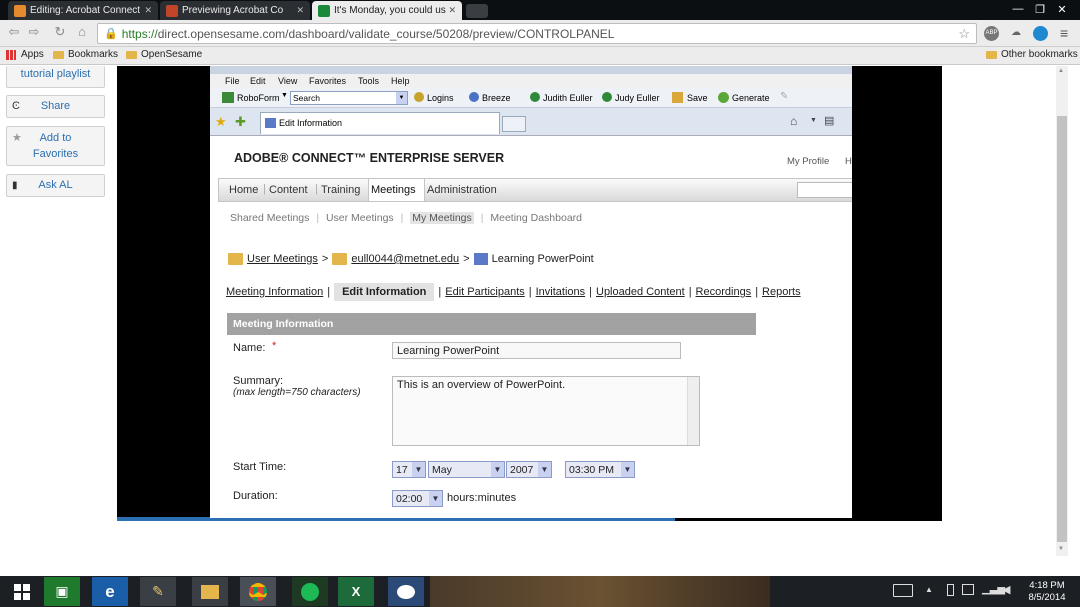 The image size is (1080, 607). I want to click on chat-app-button, so click(406, 591).